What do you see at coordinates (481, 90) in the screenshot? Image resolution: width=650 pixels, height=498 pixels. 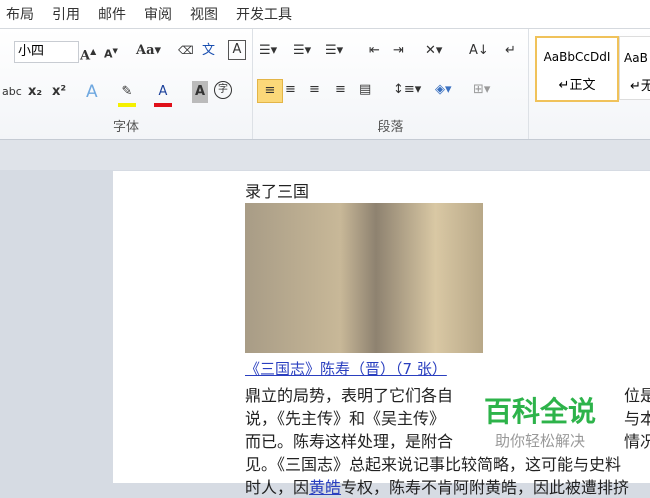 I see `borders-icon: ⊞▾` at bounding box center [481, 90].